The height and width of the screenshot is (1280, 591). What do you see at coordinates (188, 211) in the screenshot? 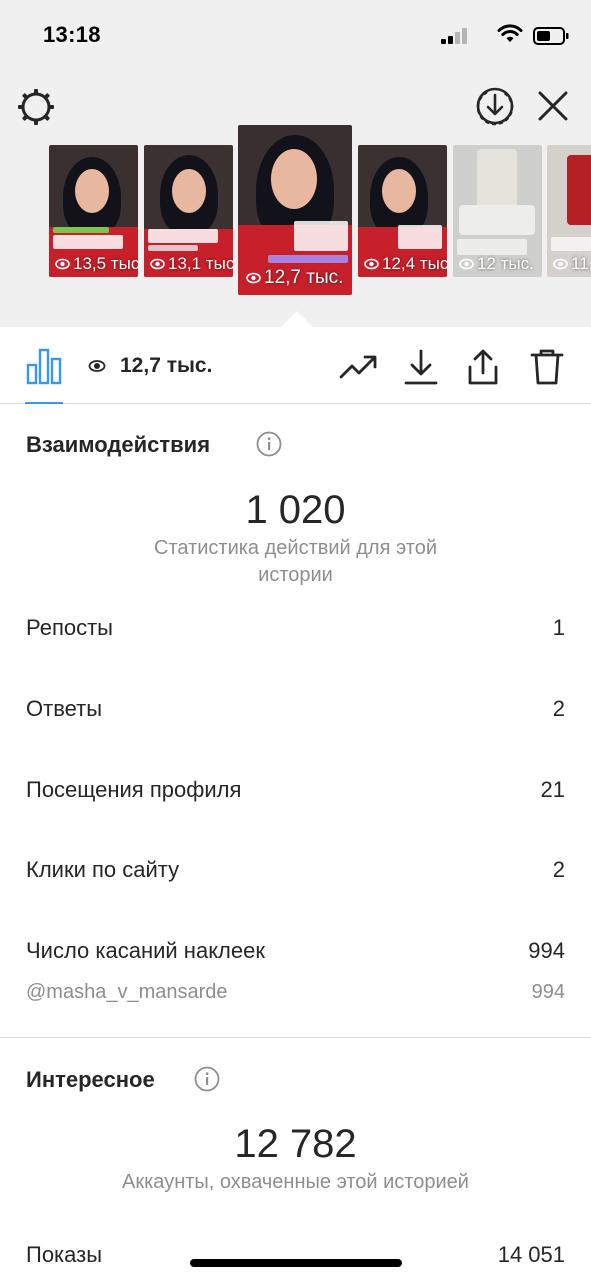
I see `story-thumbnail: 13,1 тыс.` at bounding box center [188, 211].